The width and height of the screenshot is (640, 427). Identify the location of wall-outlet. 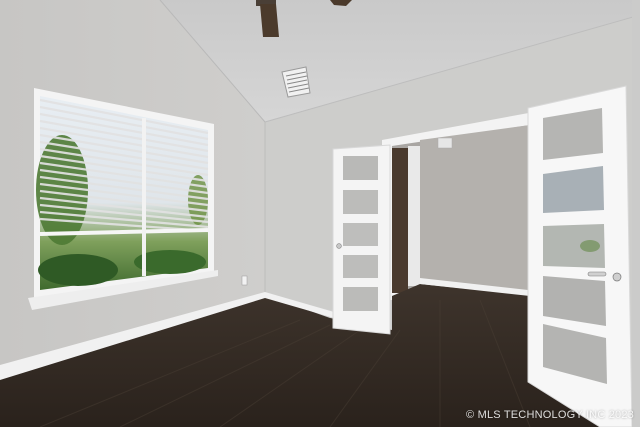
(244, 280).